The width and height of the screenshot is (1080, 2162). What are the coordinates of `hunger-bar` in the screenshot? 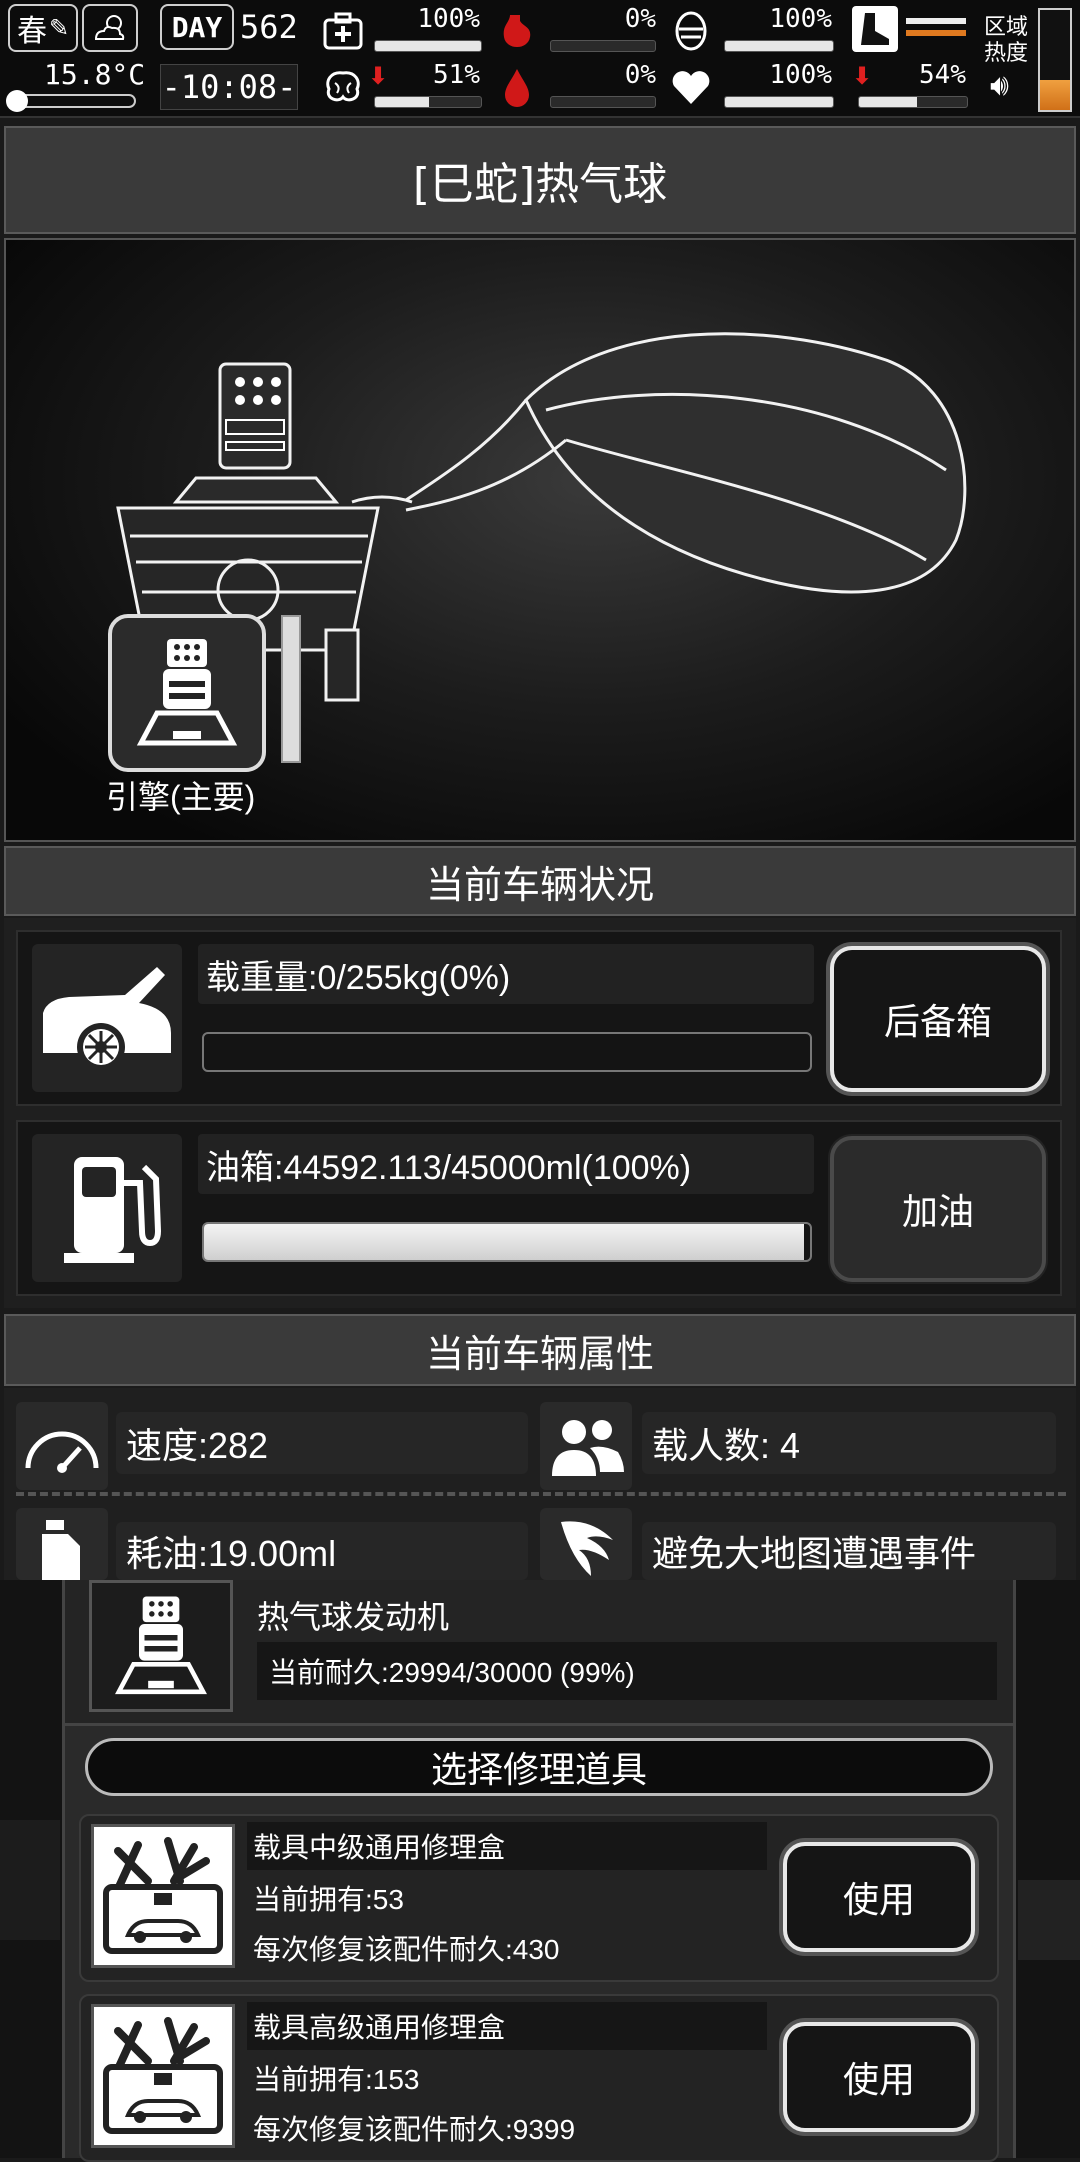 It's located at (603, 46).